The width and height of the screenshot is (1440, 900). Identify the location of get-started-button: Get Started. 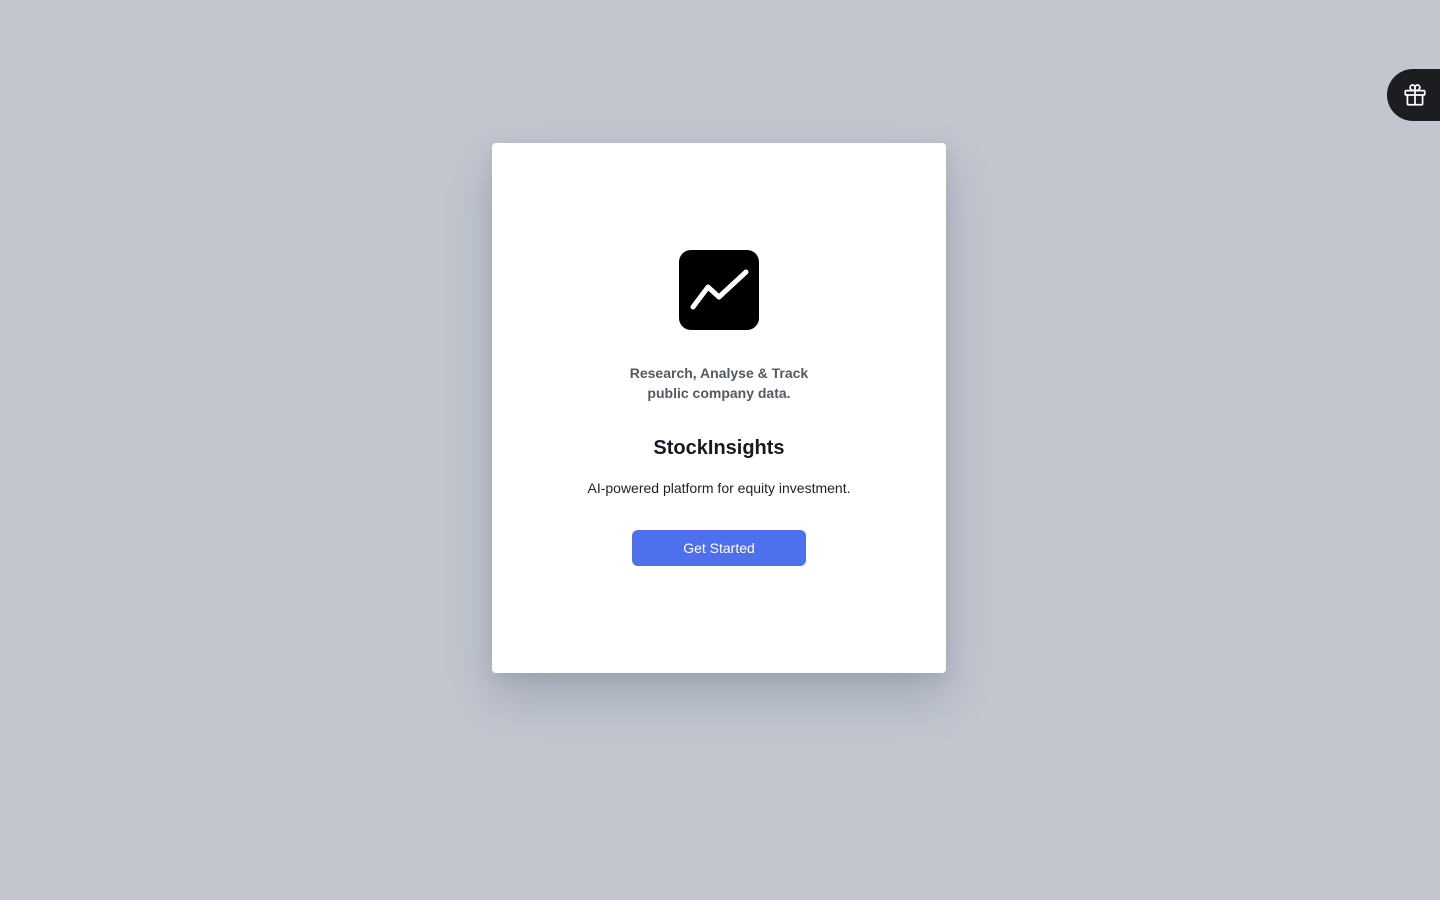
(719, 548).